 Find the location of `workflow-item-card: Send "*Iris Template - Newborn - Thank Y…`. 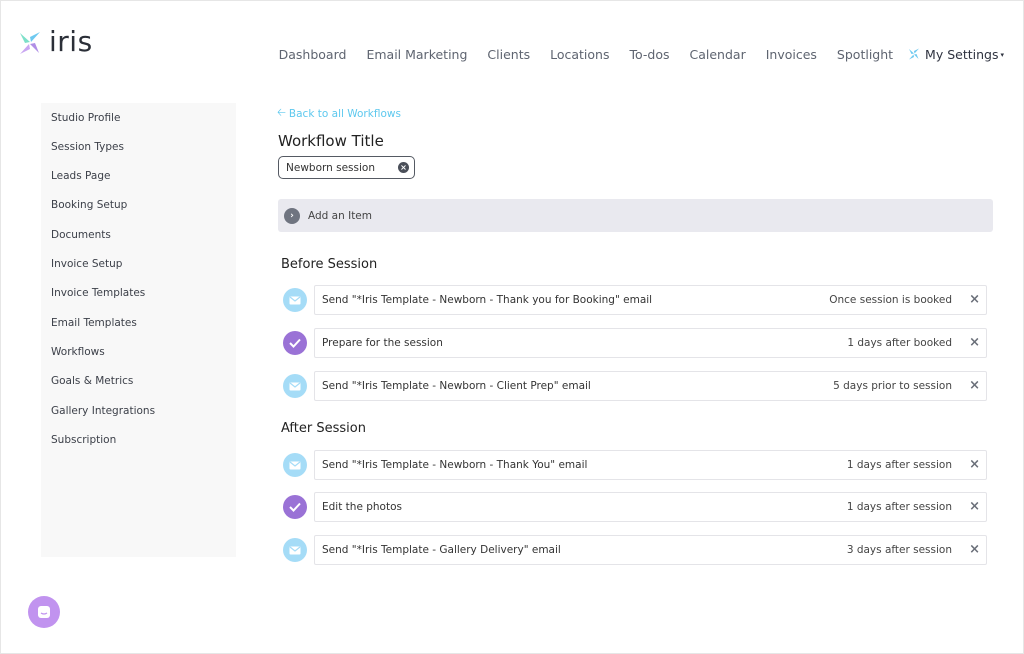

workflow-item-card: Send "*Iris Template - Newborn - Thank Y… is located at coordinates (650, 465).